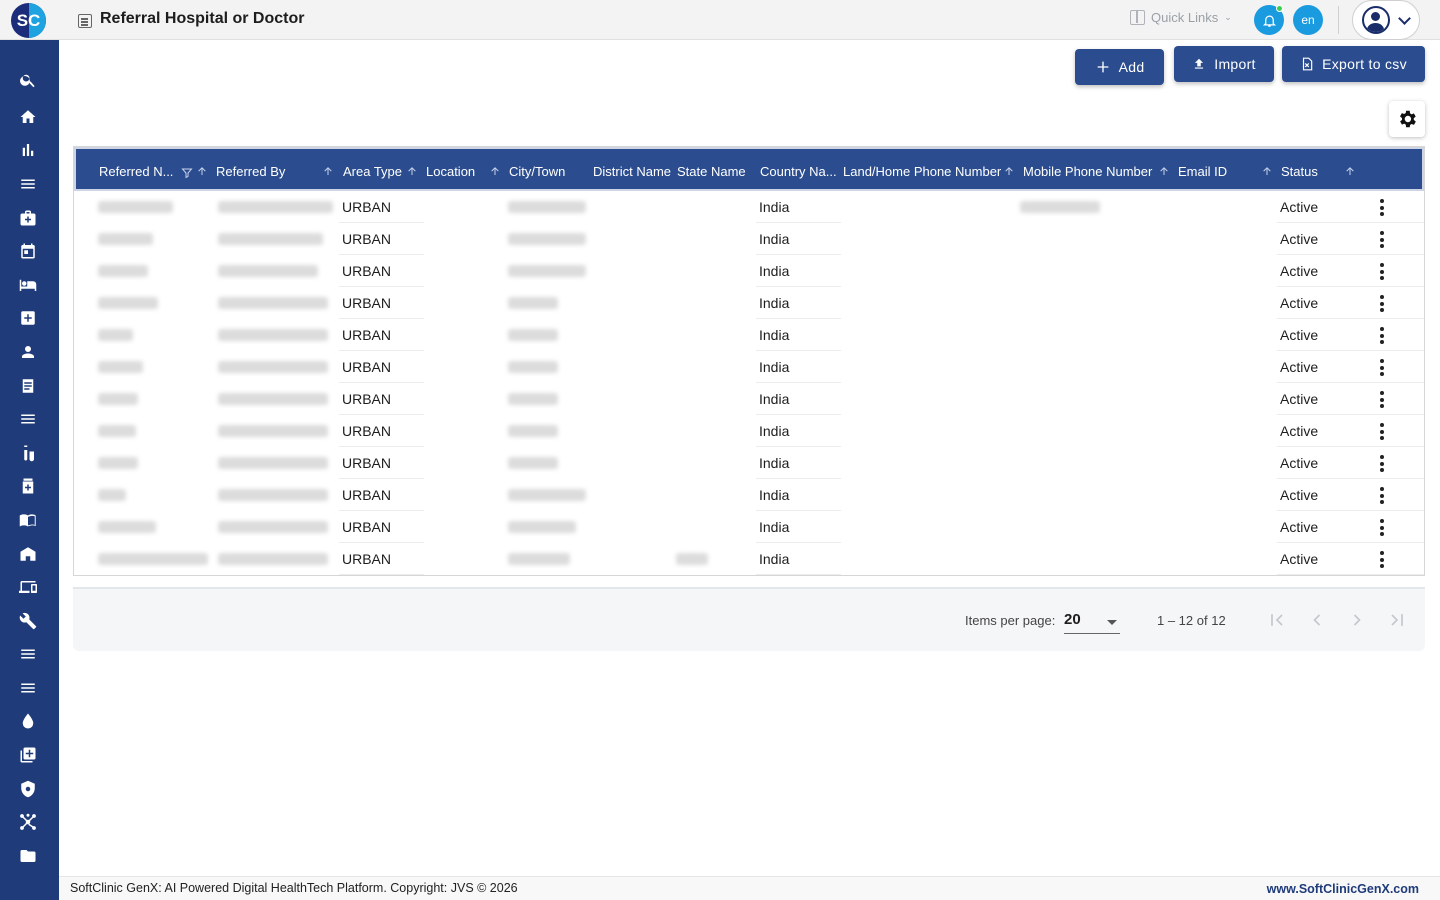 This screenshot has width=1440, height=900. What do you see at coordinates (1343, 889) in the screenshot?
I see `footer-website-link: www.SoftClinicGenX.com` at bounding box center [1343, 889].